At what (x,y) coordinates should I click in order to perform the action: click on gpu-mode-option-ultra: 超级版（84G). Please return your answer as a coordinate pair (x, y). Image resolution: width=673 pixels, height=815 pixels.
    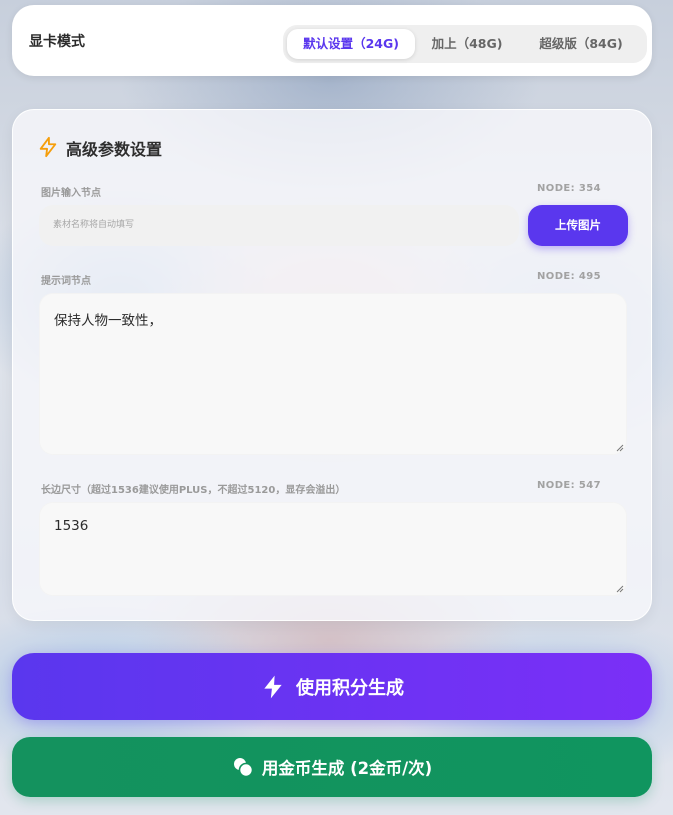
    Looking at the image, I should click on (581, 44).